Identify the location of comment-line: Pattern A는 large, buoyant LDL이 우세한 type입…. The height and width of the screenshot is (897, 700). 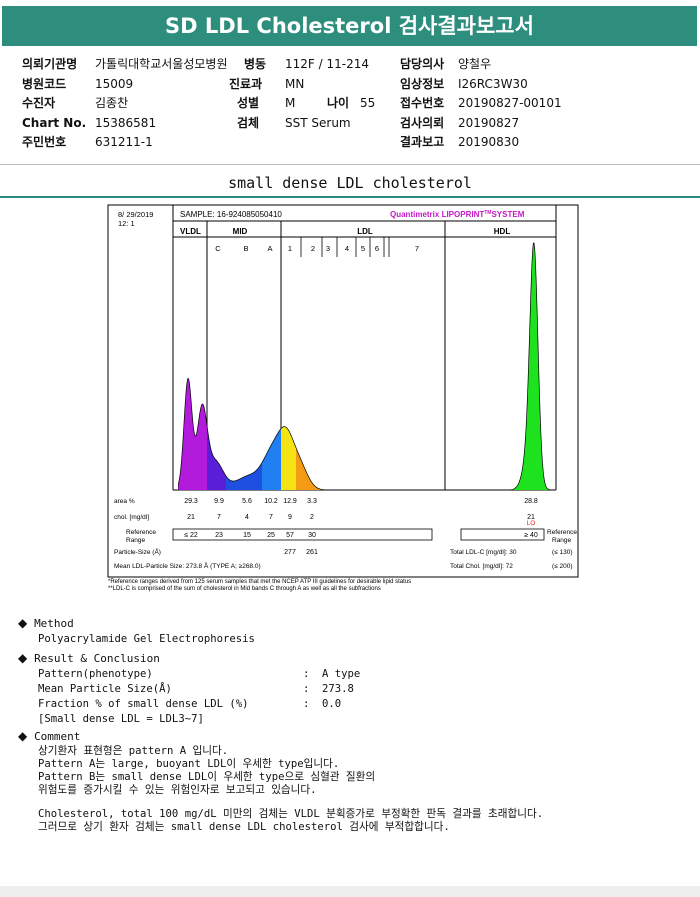
(189, 764).